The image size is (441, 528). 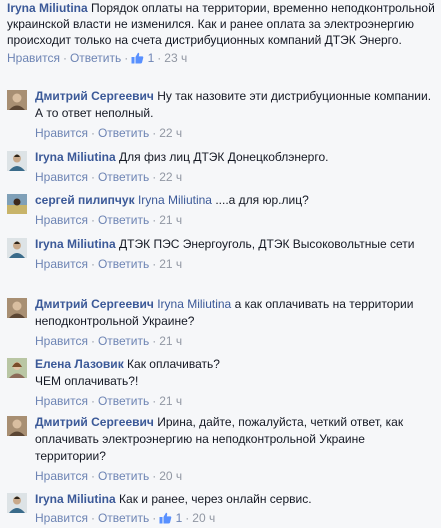 What do you see at coordinates (222, 59) in the screenshot?
I see `comment-actions: Нравится · Ответить · 1 · 23 ч` at bounding box center [222, 59].